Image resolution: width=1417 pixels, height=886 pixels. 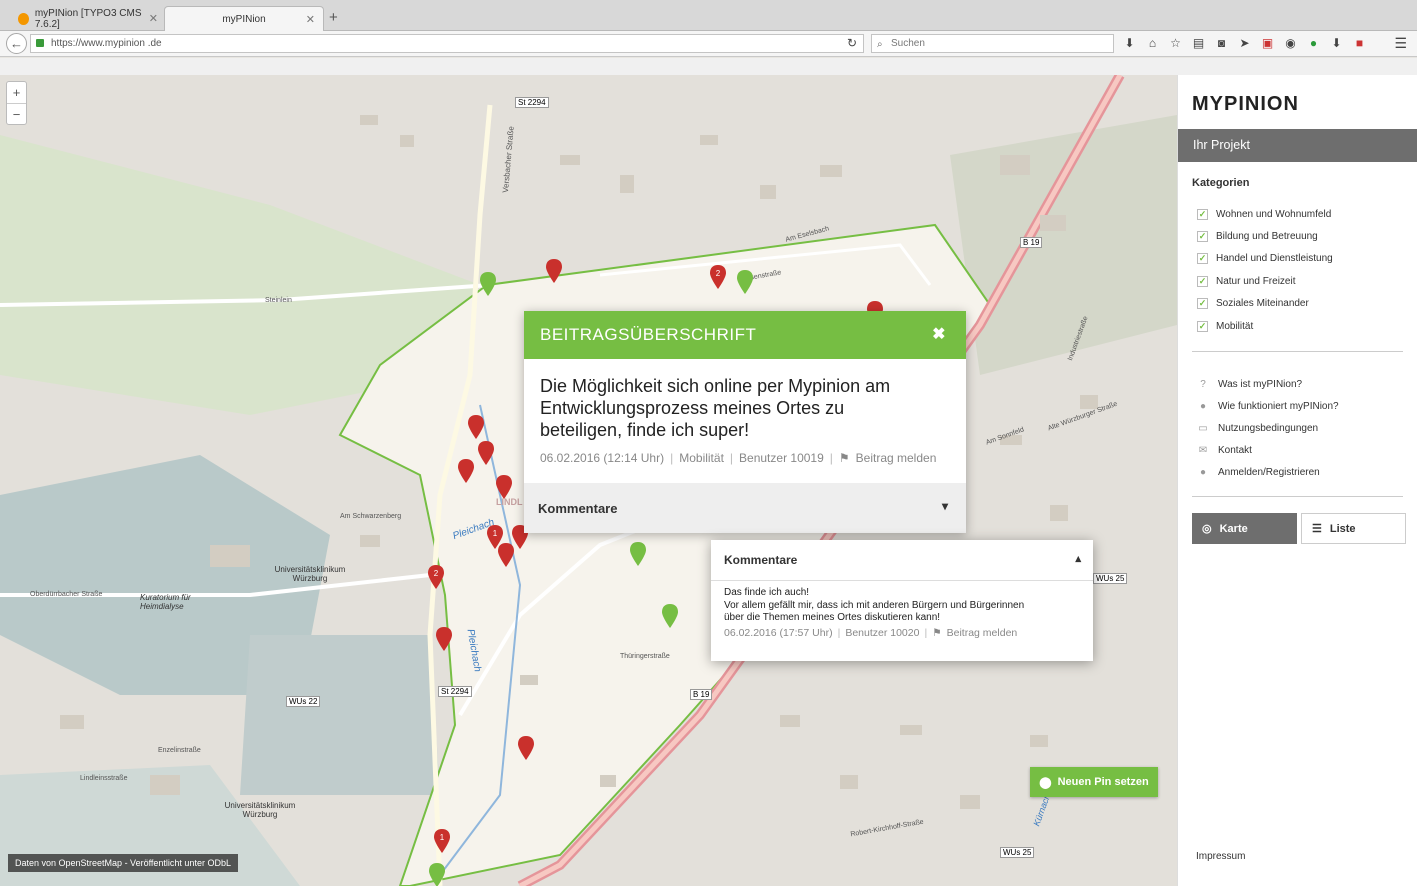 What do you see at coordinates (1045, 782) in the screenshot?
I see `map-marker-icon: ⬤` at bounding box center [1045, 782].